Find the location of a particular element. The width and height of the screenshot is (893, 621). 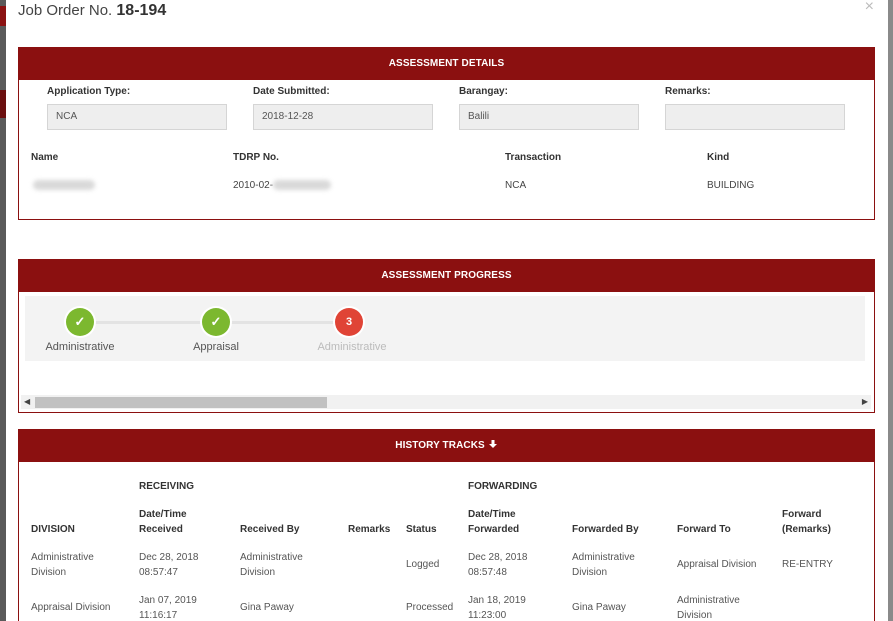

received-at-column-header: Date/Time Received is located at coordinates (163, 522).